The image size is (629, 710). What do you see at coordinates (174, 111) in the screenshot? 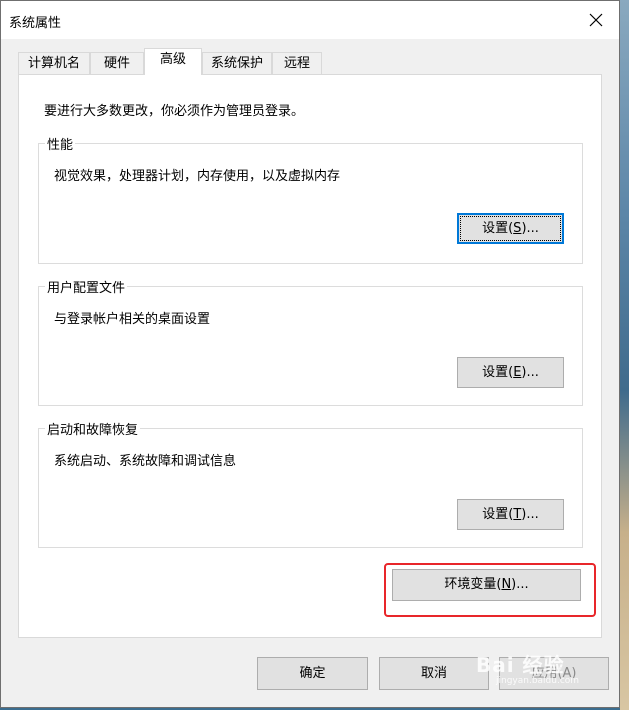
I see `admin-notice: 要进行大多数更改，你必须作为管理员登录。` at bounding box center [174, 111].